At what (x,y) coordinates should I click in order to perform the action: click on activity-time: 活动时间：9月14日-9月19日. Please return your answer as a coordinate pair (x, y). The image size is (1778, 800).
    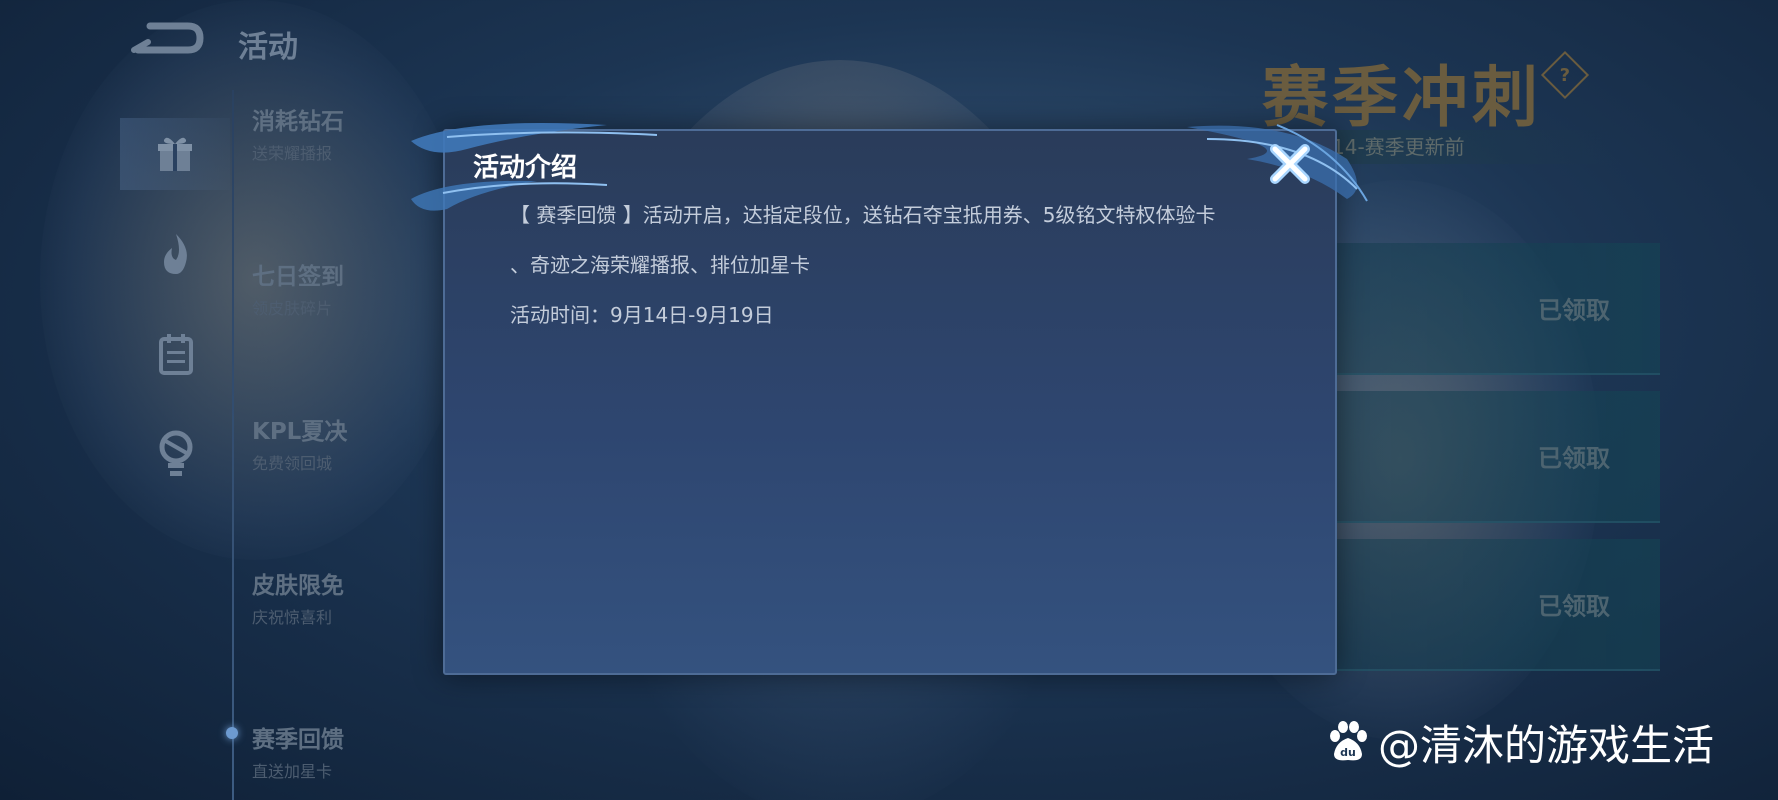
    Looking at the image, I should click on (642, 315).